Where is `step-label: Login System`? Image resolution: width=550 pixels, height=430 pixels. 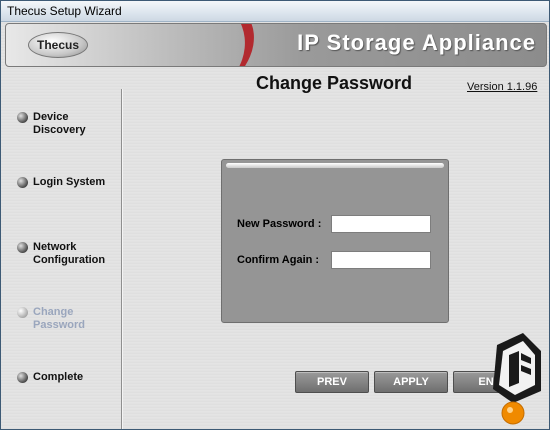 step-label: Login System is located at coordinates (69, 182).